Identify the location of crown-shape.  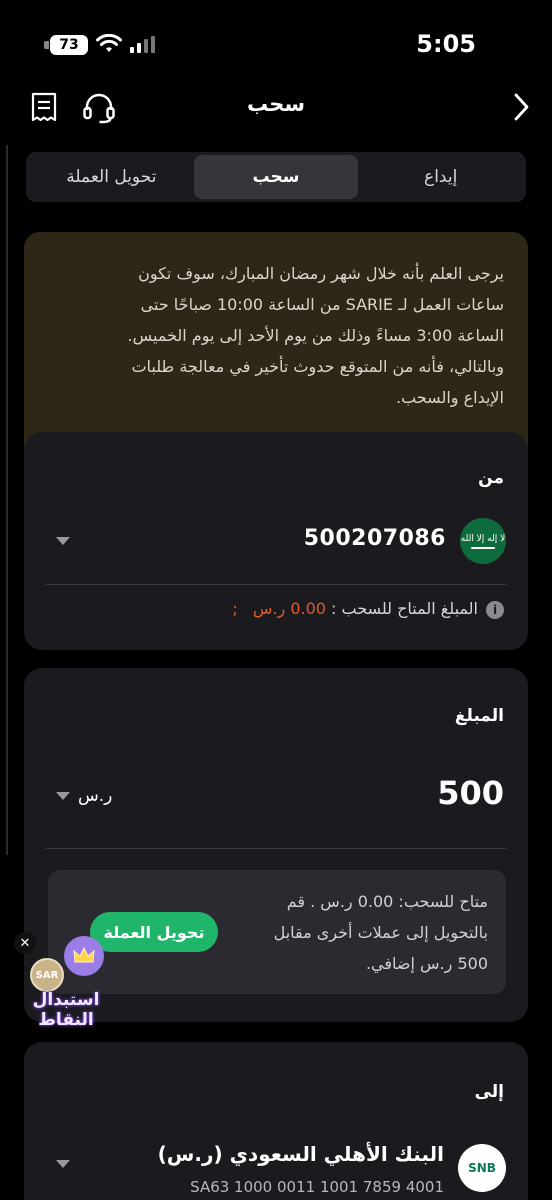
(84, 954).